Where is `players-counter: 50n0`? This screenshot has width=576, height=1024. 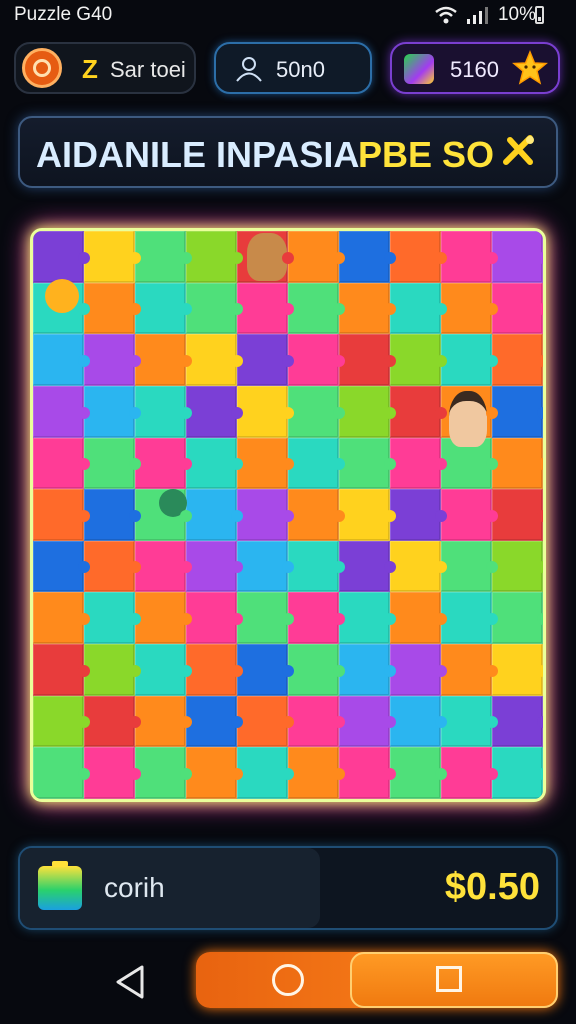
players-counter: 50n0 is located at coordinates (293, 68).